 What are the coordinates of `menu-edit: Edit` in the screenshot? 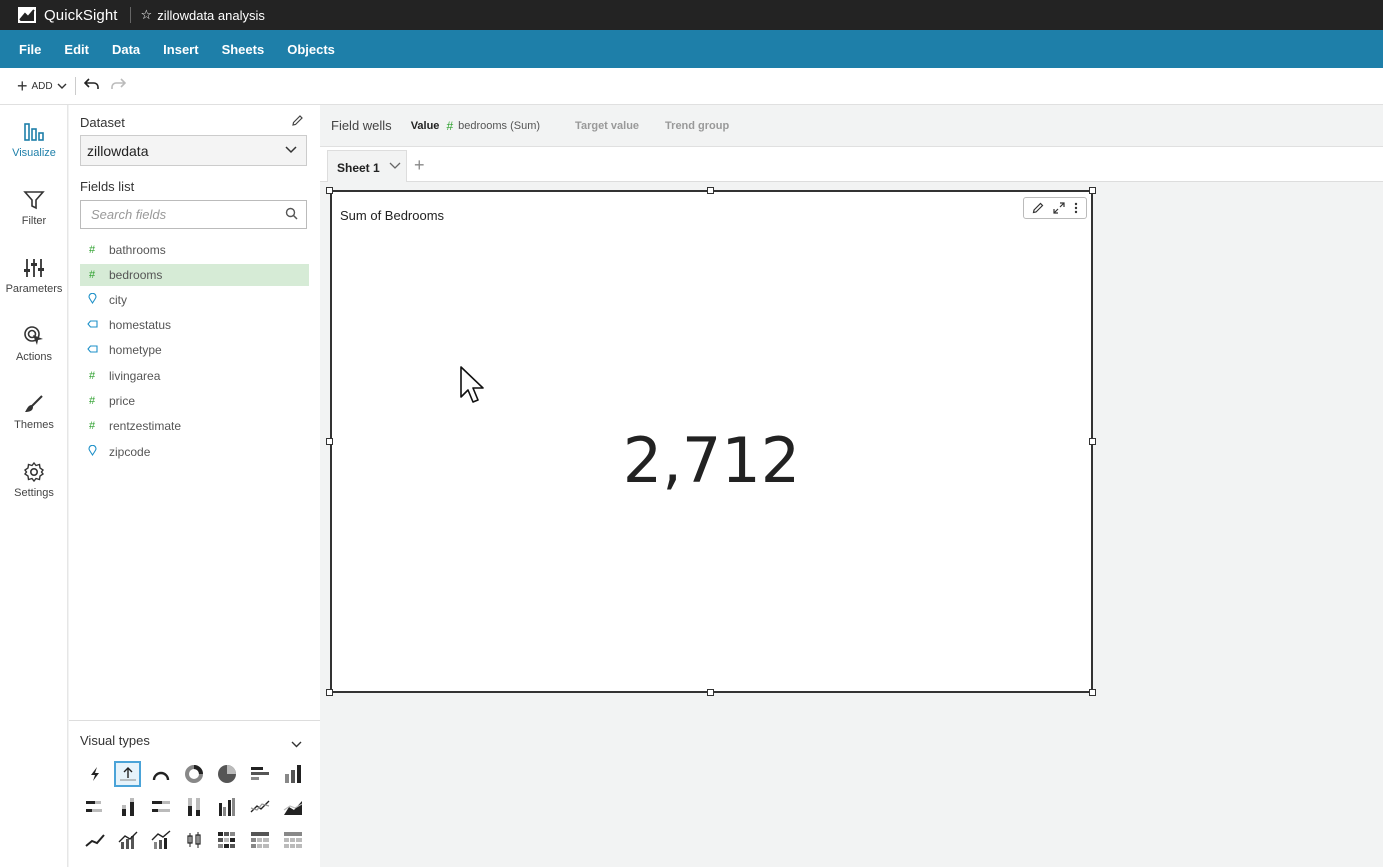 It's located at (76, 49).